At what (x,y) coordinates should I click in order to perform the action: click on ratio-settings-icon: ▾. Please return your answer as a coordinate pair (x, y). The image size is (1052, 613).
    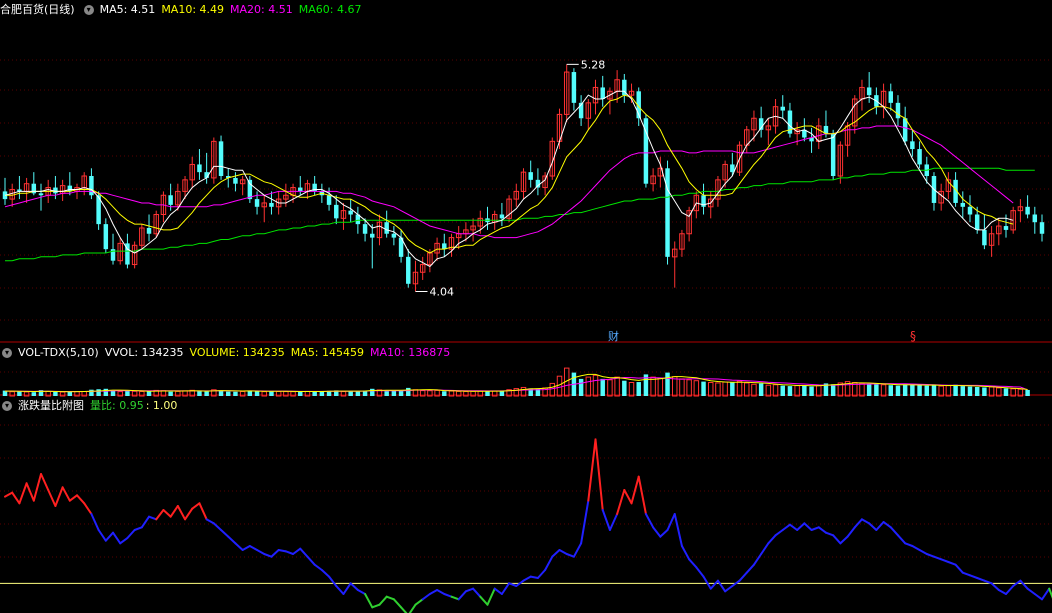
    Looking at the image, I should click on (7, 406).